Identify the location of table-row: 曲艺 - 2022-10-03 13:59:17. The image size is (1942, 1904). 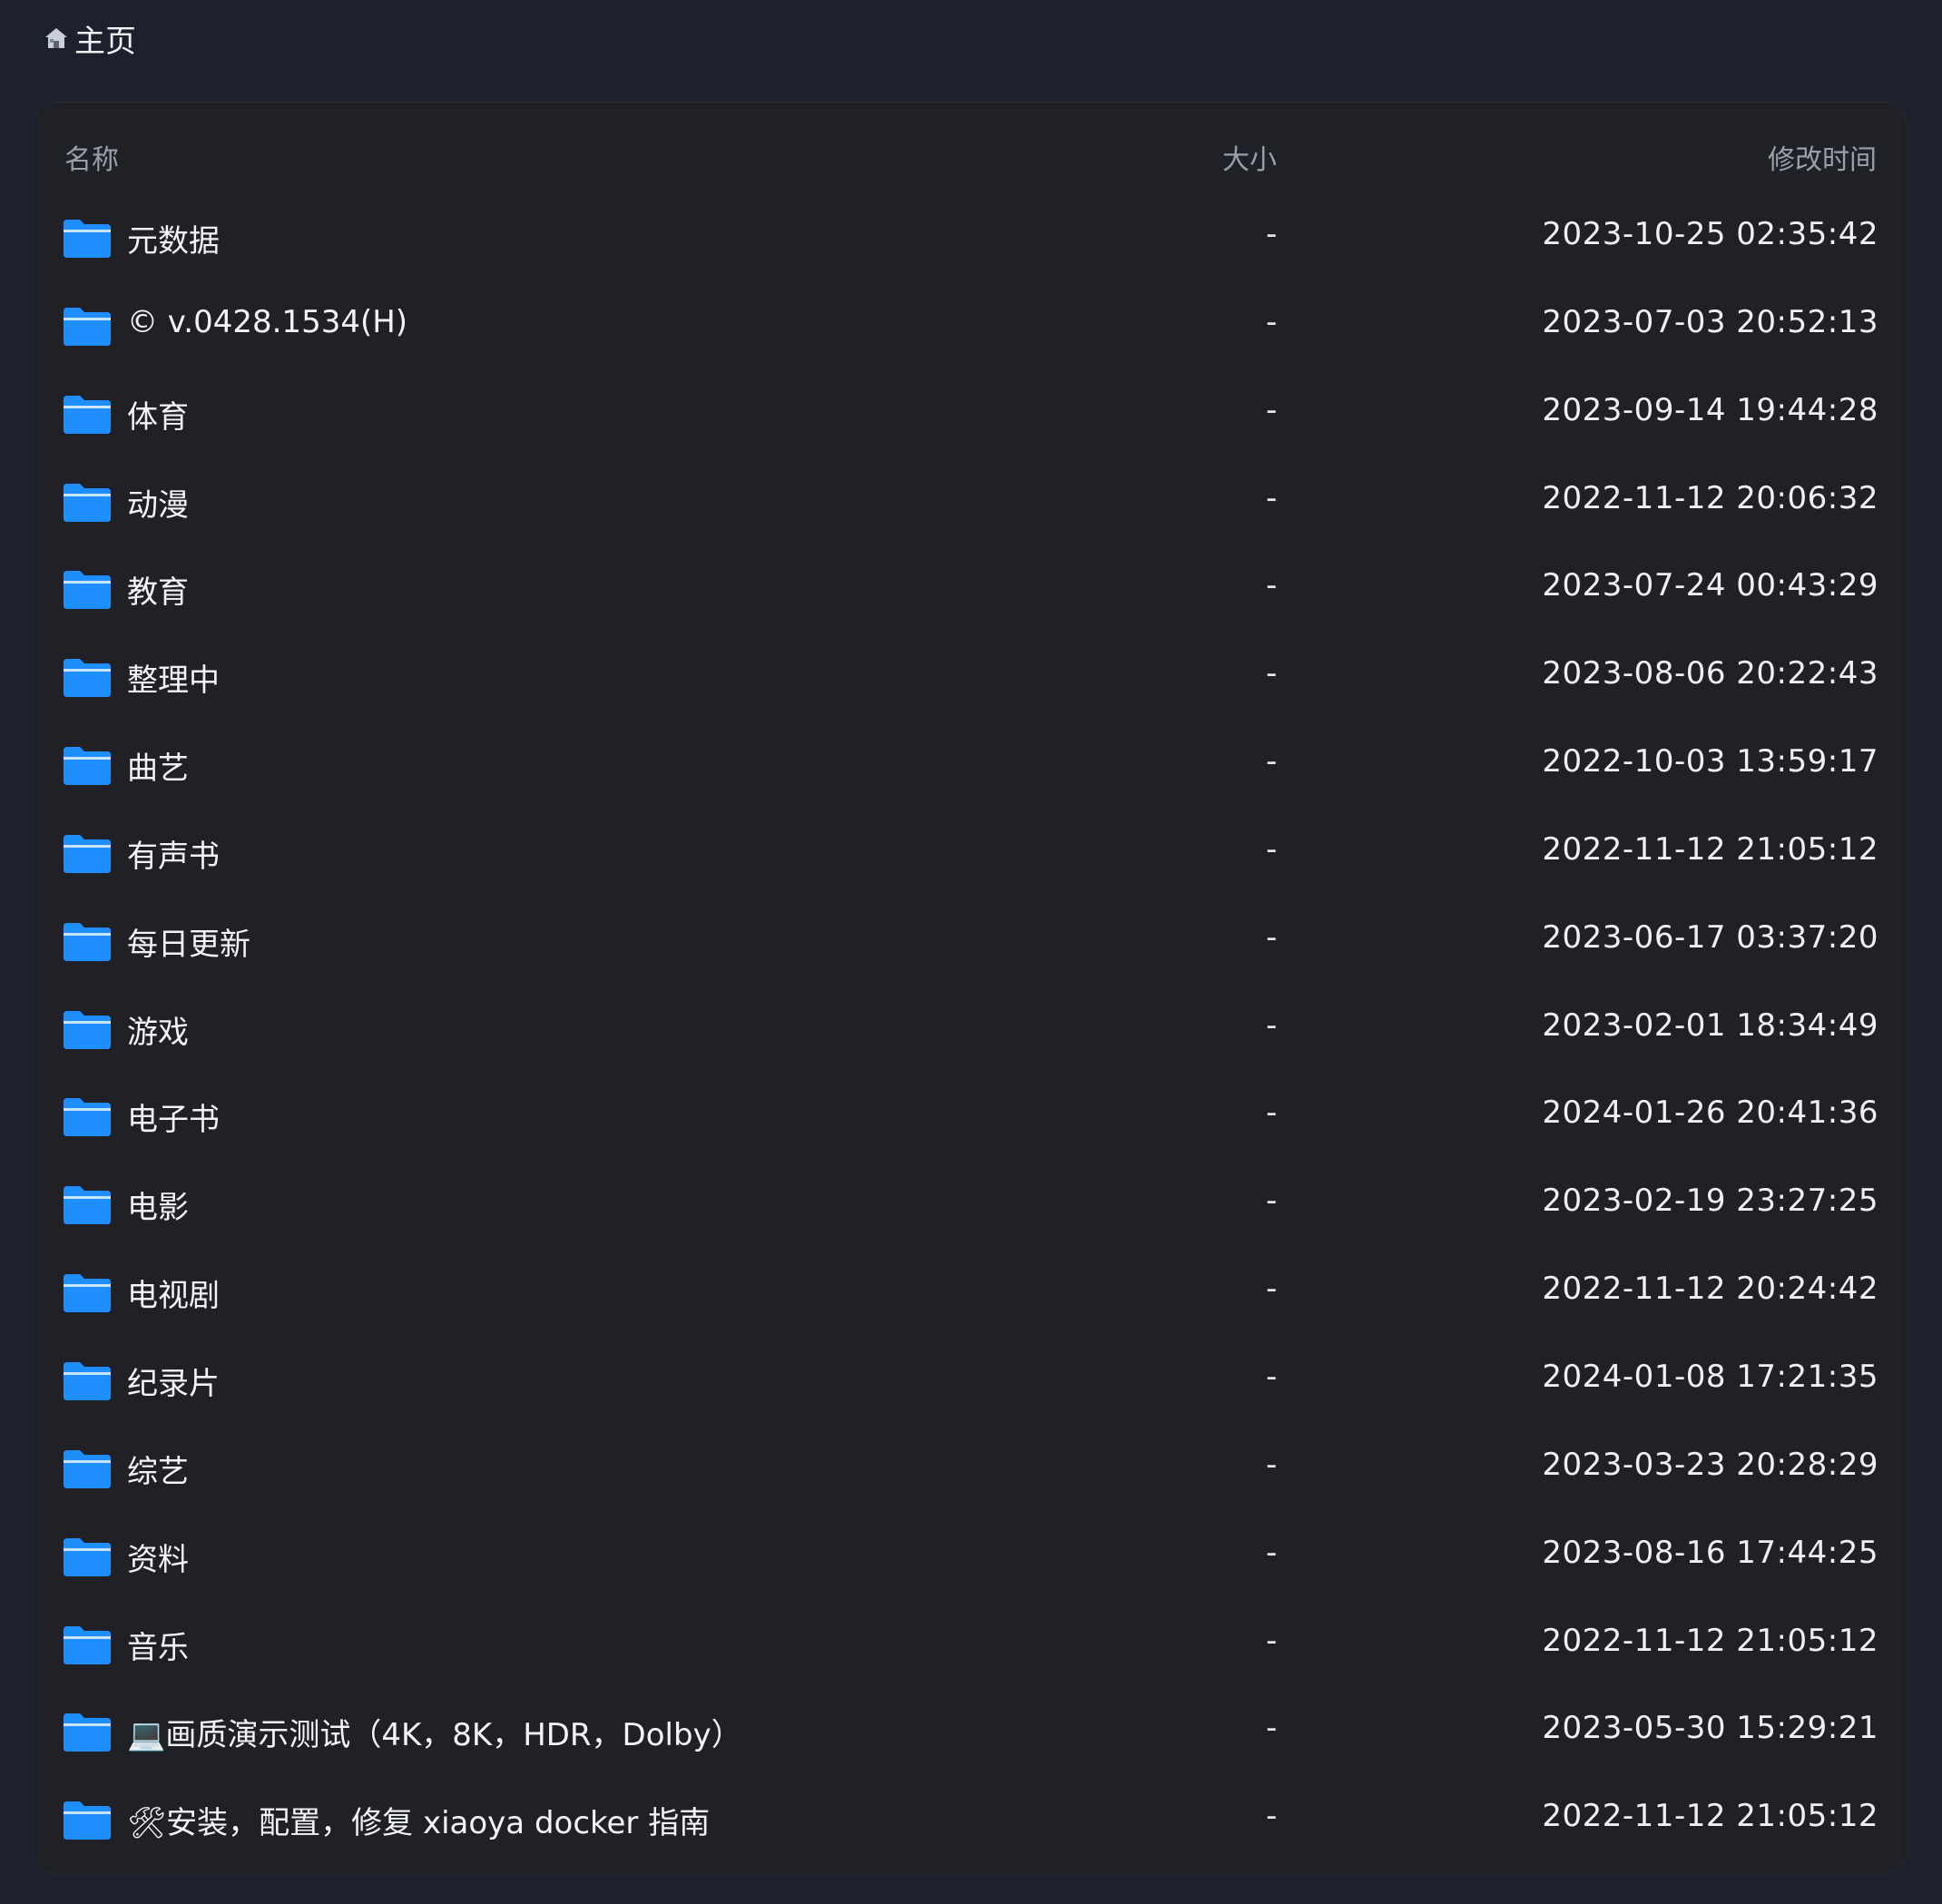
(971, 766).